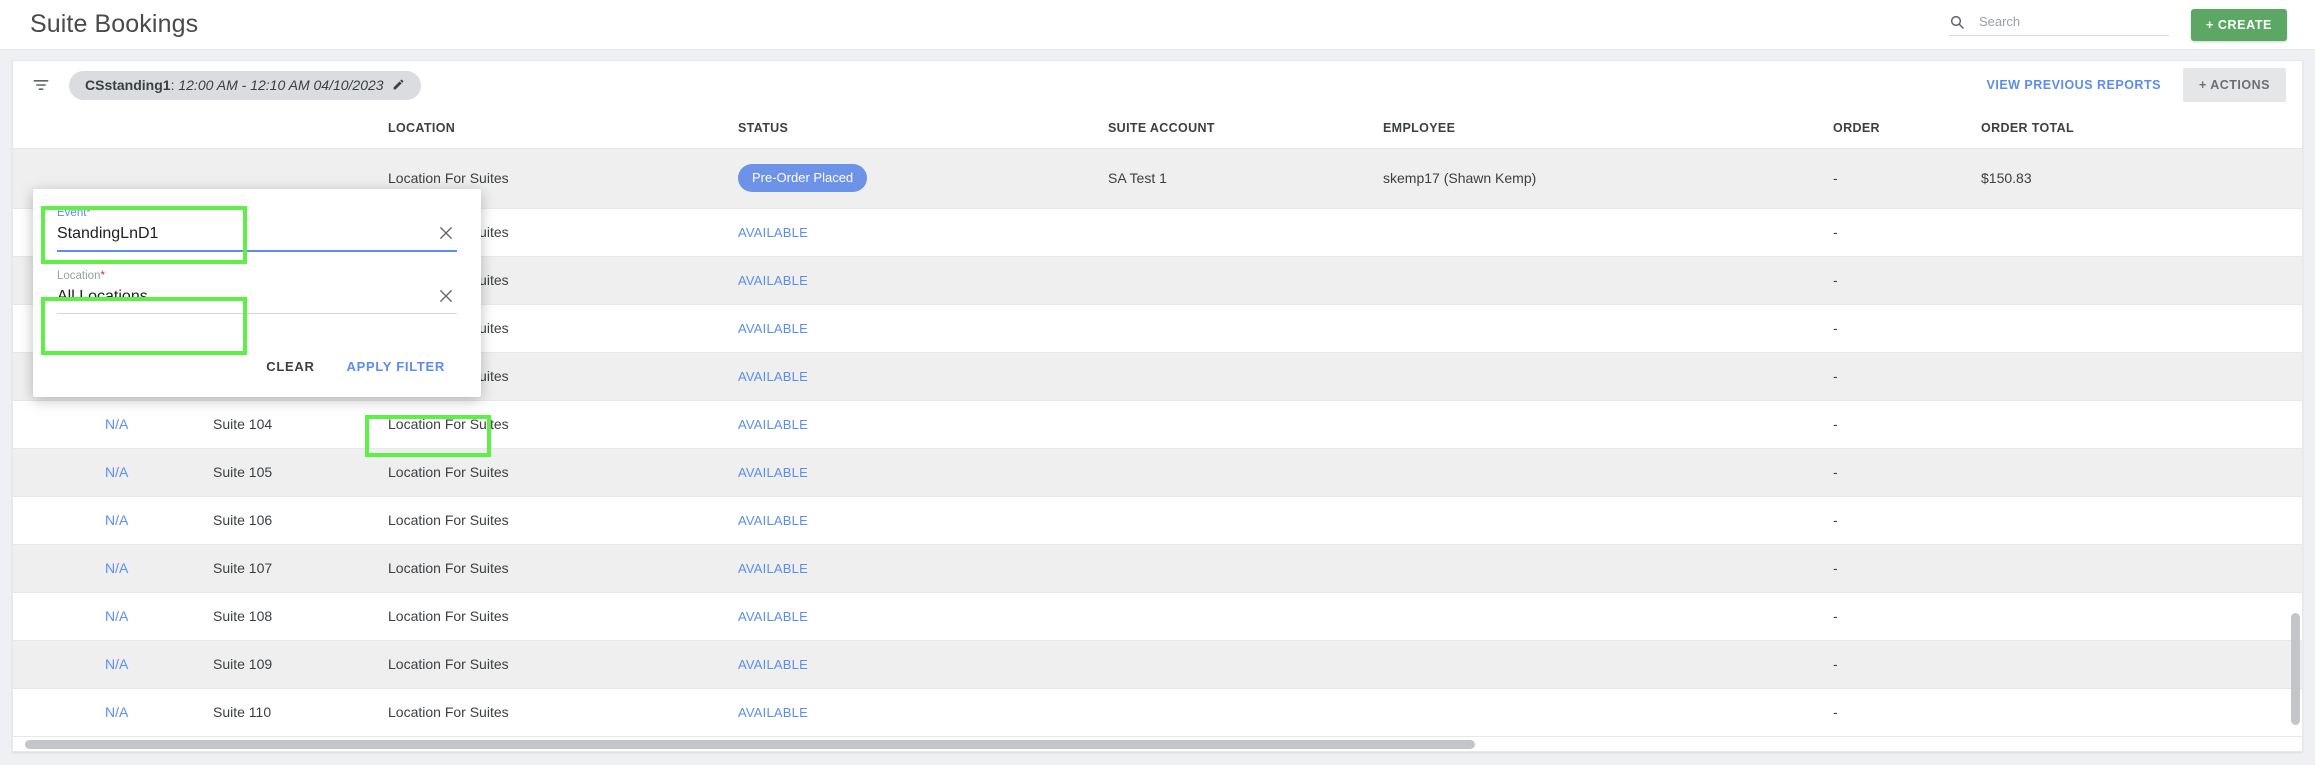  Describe the element at coordinates (1245, 178) in the screenshot. I see `cell-suite-account: SA Test 1` at that location.